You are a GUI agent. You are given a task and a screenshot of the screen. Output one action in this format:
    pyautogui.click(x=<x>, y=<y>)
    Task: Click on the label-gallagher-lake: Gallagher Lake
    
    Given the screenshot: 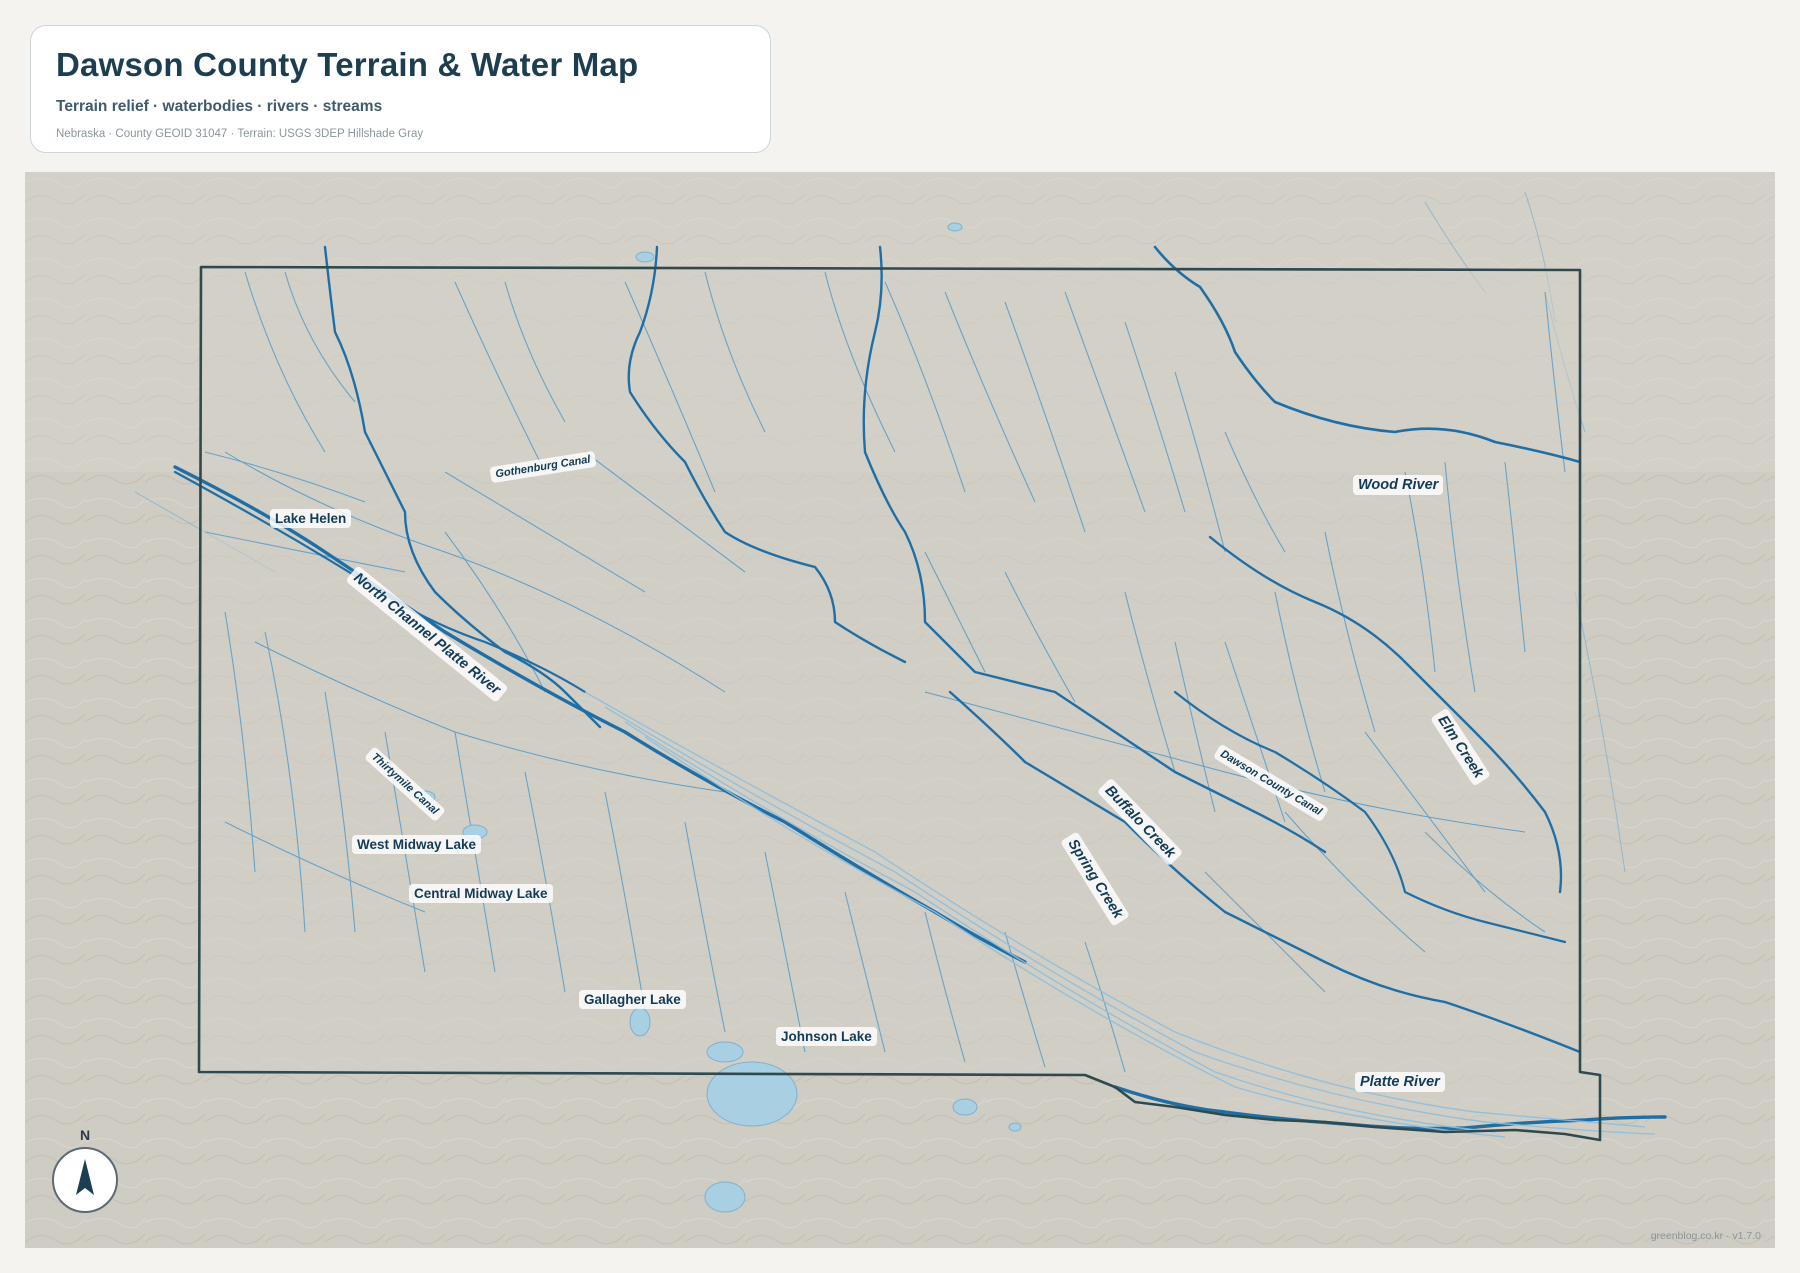 What is the action you would take?
    pyautogui.click(x=632, y=999)
    